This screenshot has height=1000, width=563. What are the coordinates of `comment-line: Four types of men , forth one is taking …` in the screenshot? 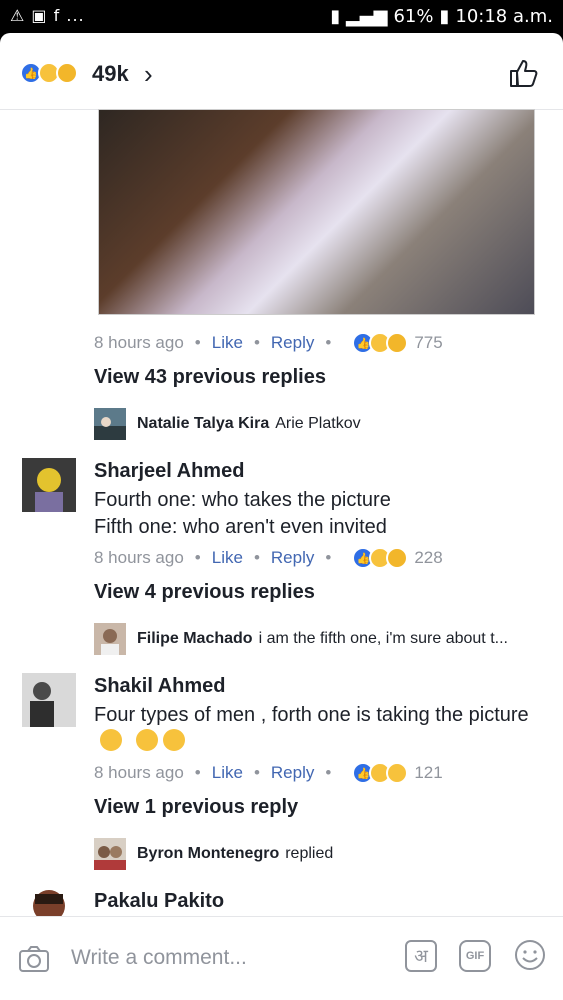 It's located at (311, 715).